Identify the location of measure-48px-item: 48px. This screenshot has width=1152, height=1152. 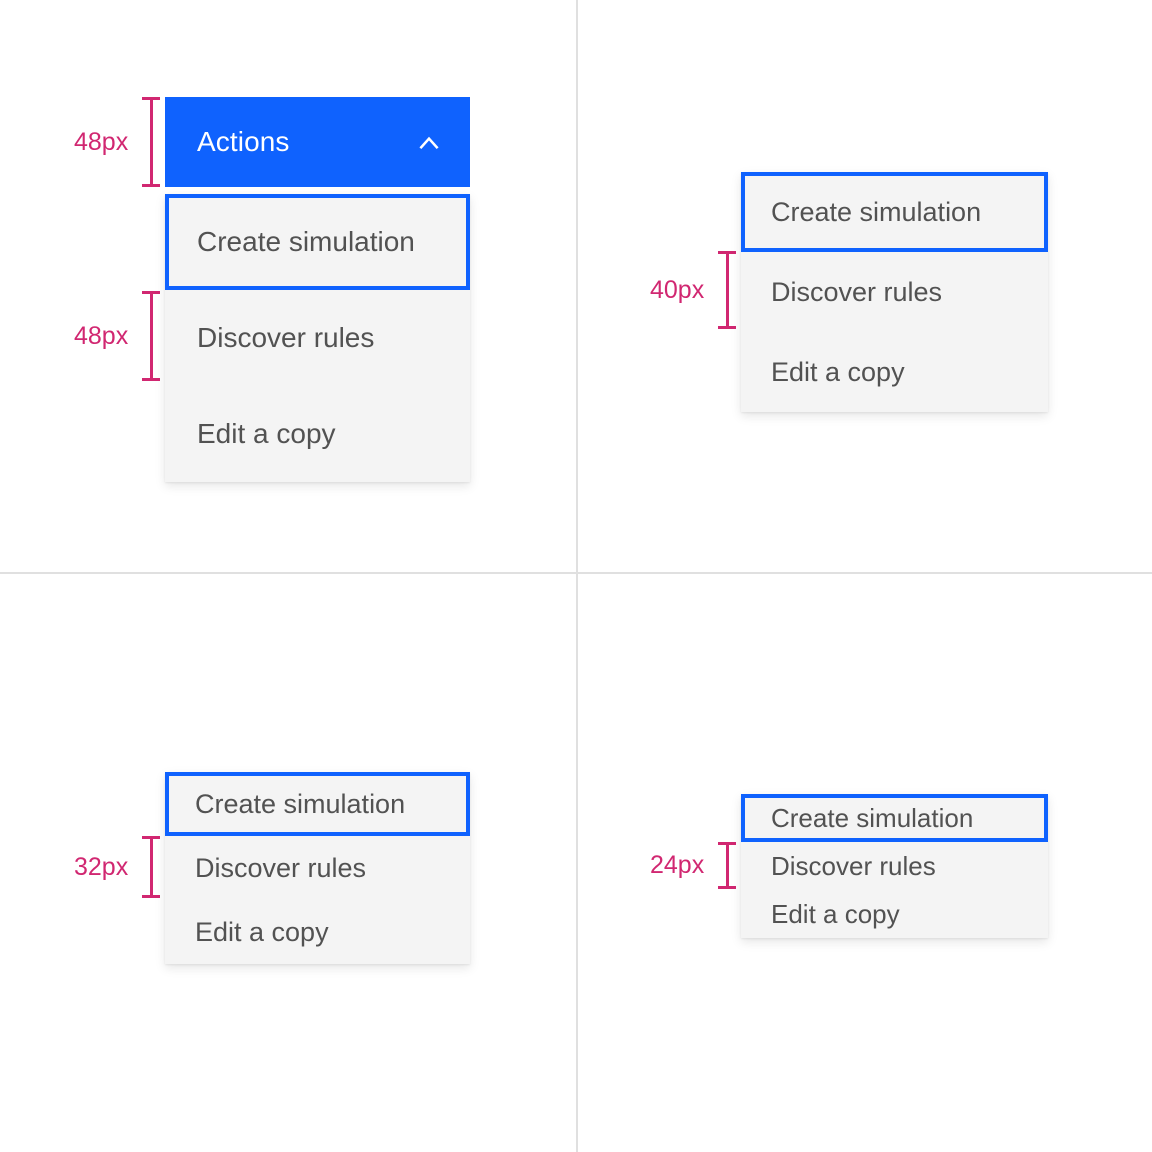
(117, 336).